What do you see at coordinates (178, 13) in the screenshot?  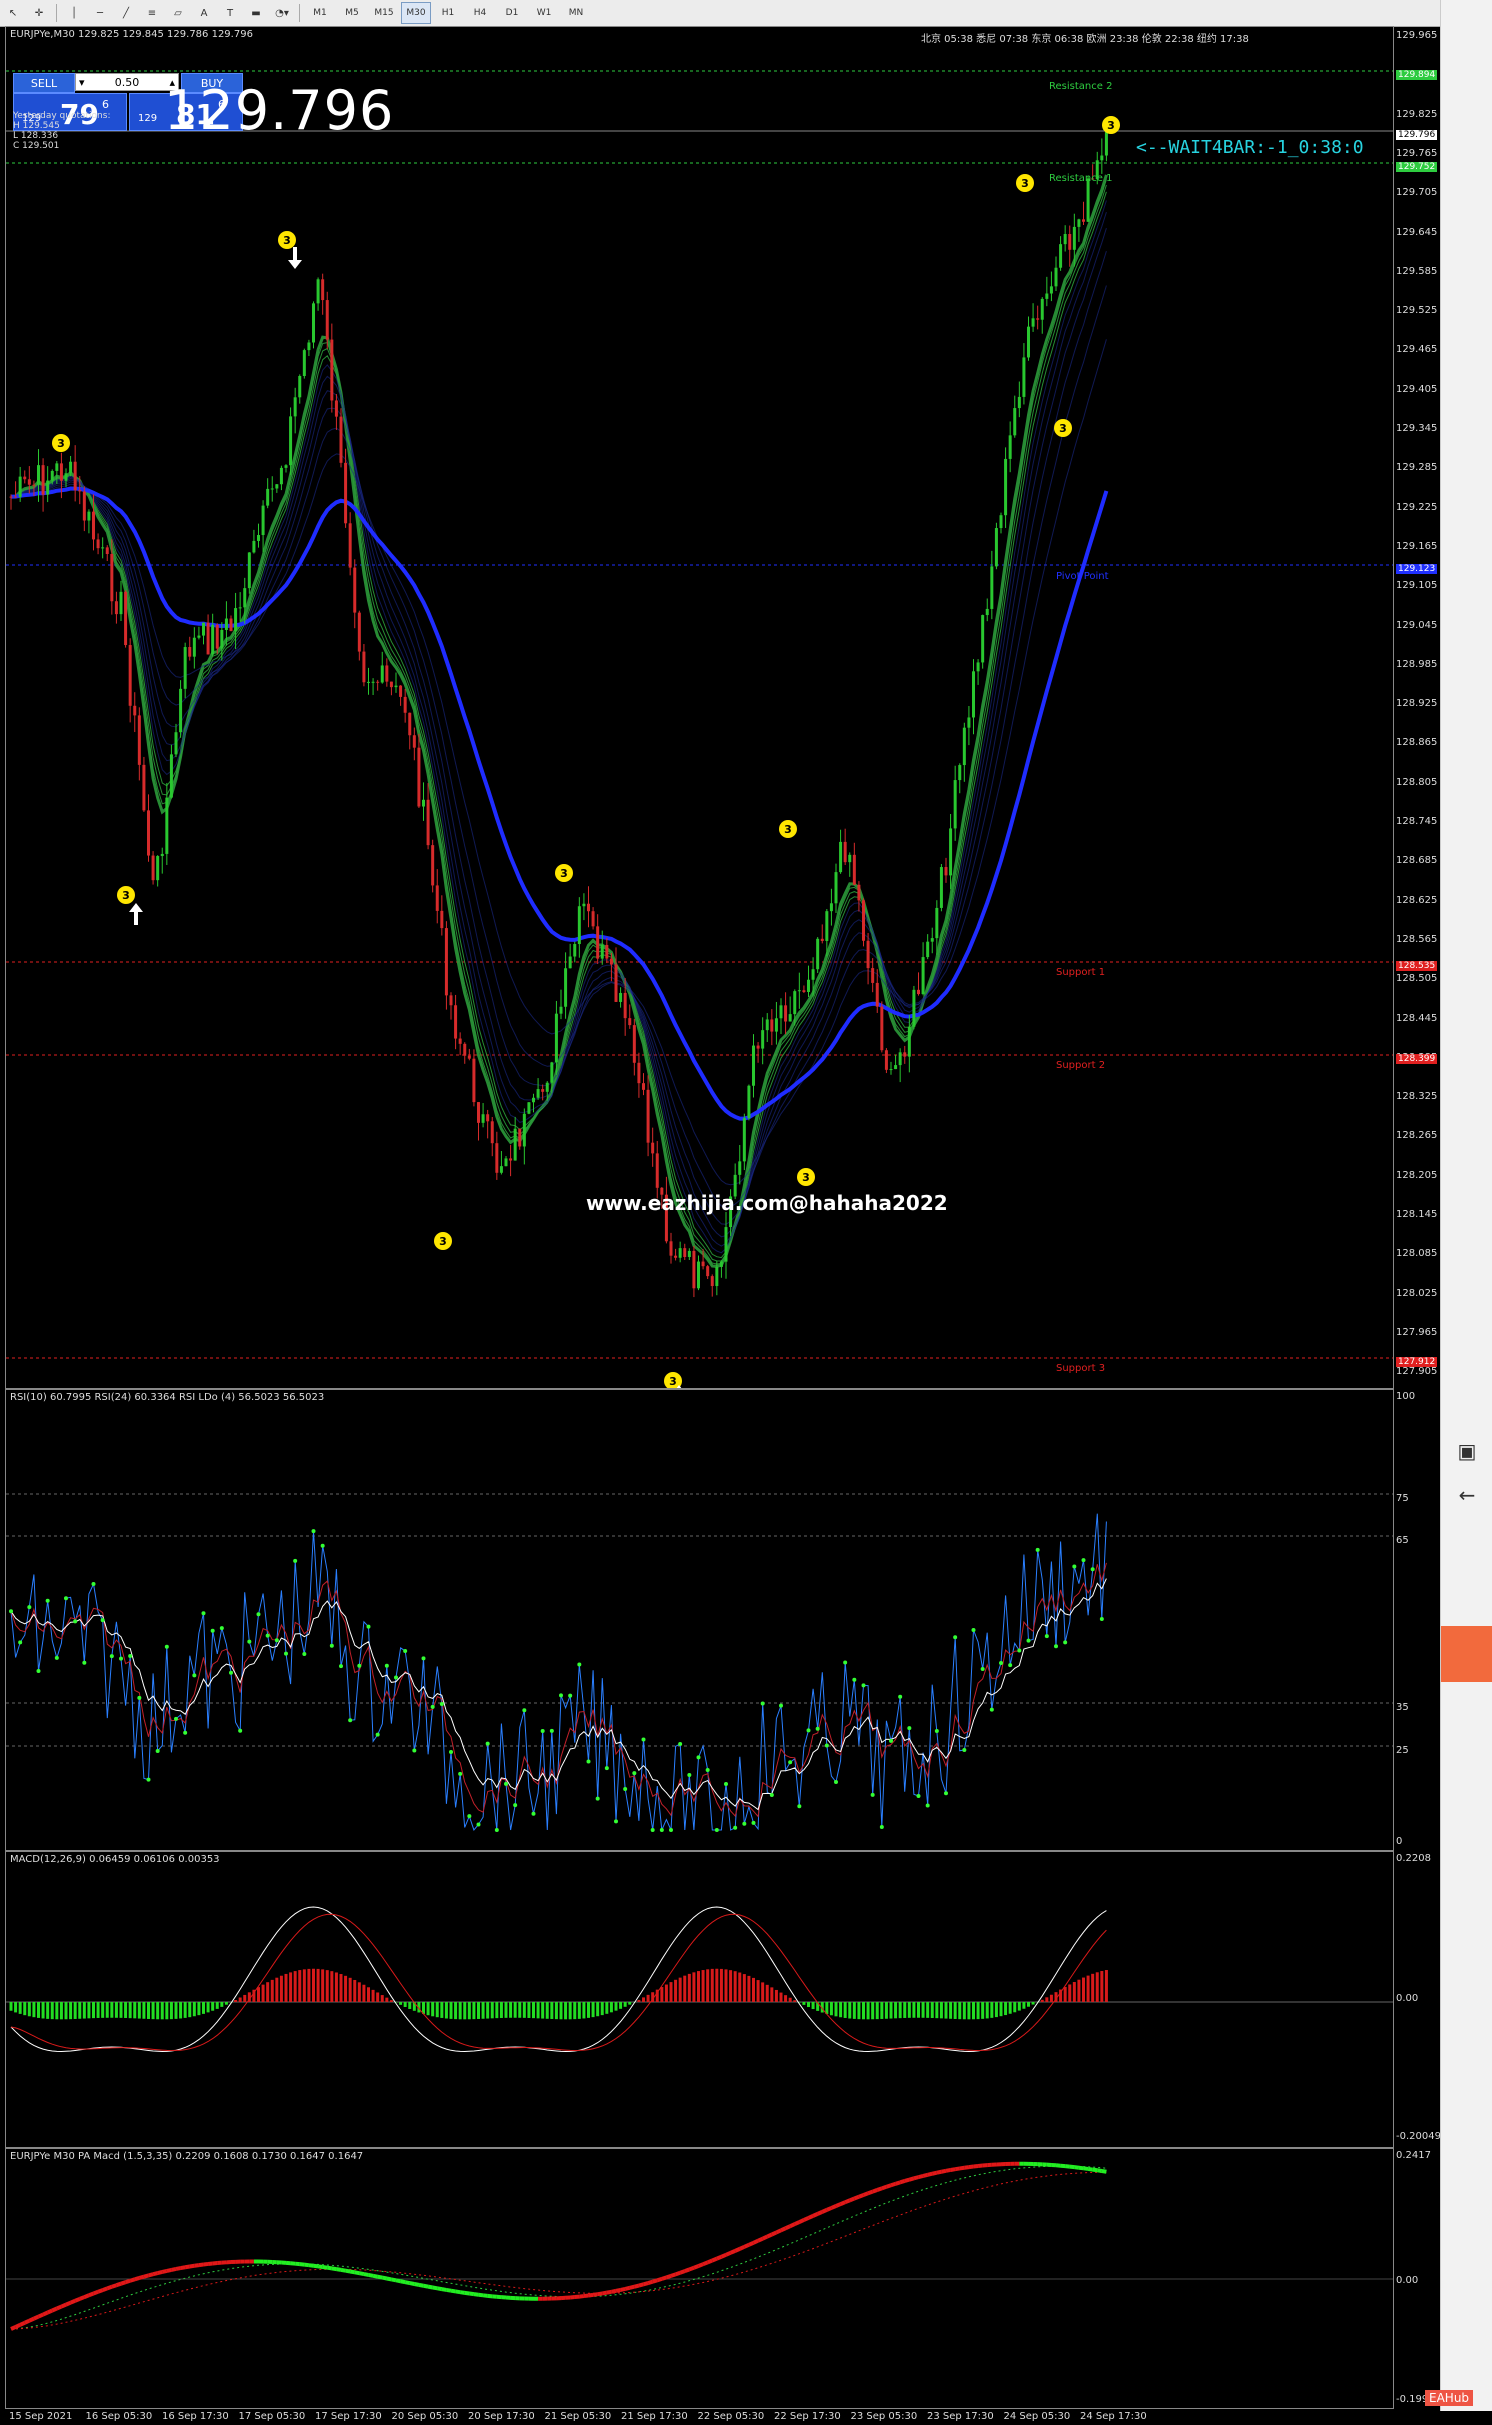 I see `channel-icon: ▱` at bounding box center [178, 13].